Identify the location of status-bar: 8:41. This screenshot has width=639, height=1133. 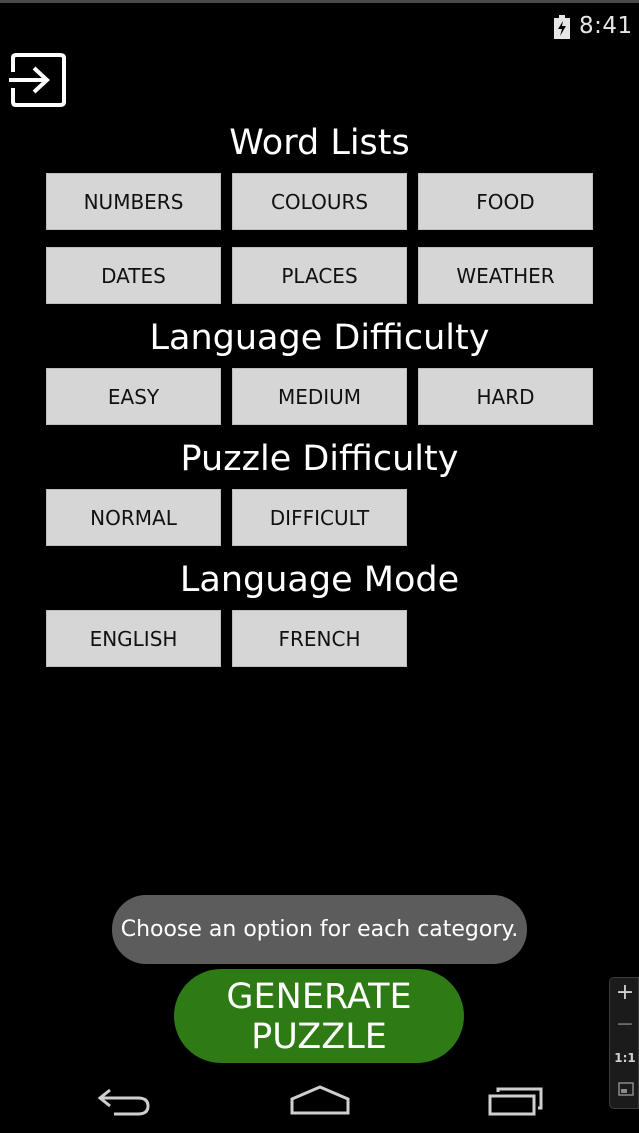
(319, 23).